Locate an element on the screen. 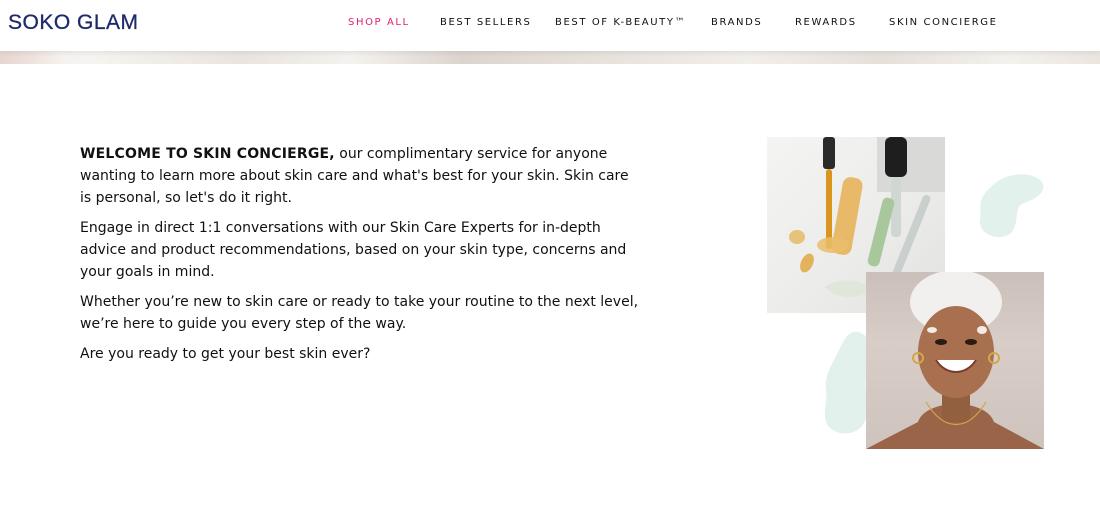 The height and width of the screenshot is (506, 1100). smiling-woman-portrait-image is located at coordinates (955, 360).